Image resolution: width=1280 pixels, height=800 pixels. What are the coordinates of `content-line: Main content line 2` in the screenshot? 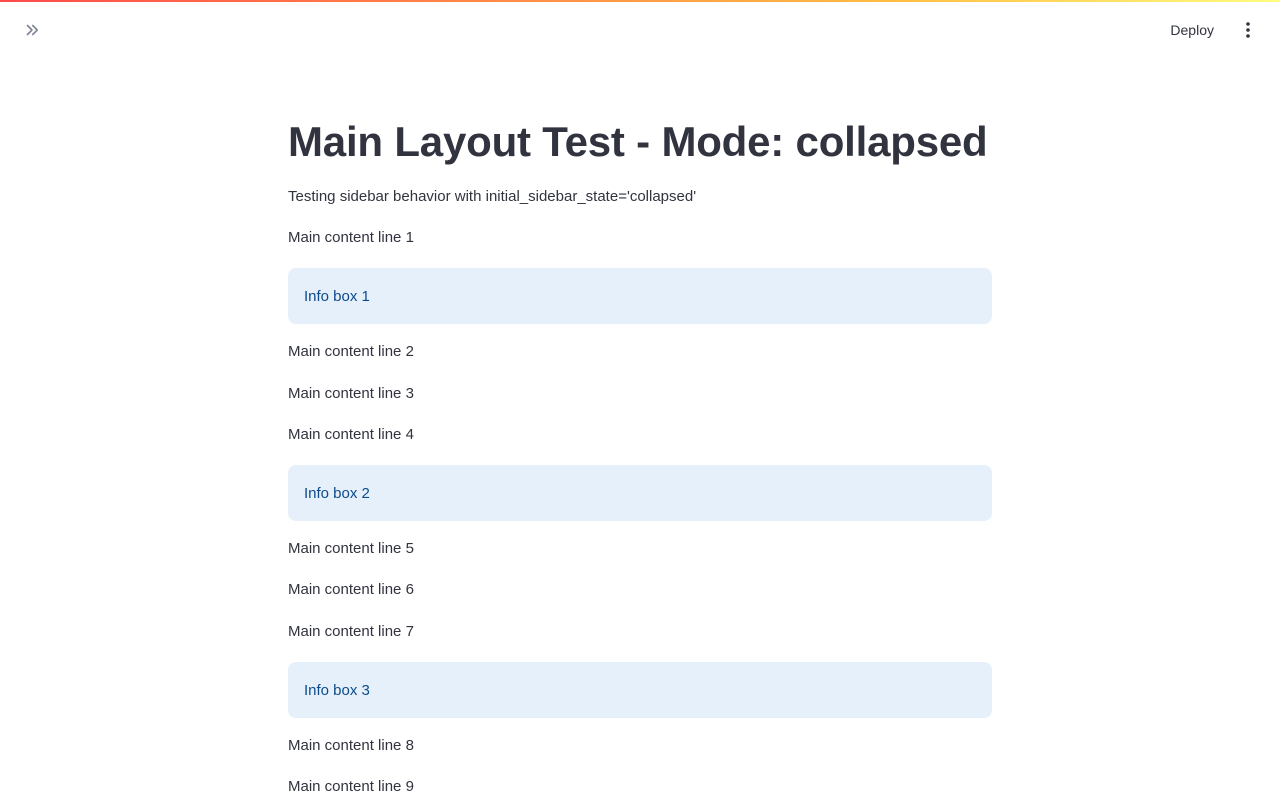 It's located at (351, 351).